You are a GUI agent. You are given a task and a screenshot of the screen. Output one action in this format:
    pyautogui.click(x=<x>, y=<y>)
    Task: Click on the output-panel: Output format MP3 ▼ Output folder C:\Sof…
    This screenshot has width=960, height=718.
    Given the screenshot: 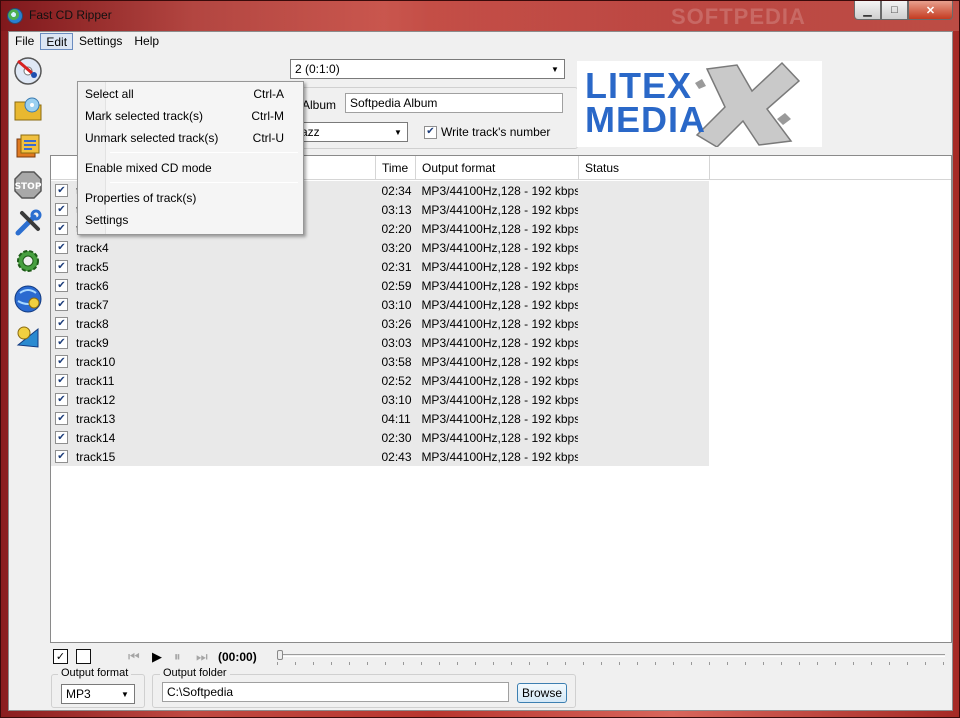 What is the action you would take?
    pyautogui.click(x=501, y=688)
    